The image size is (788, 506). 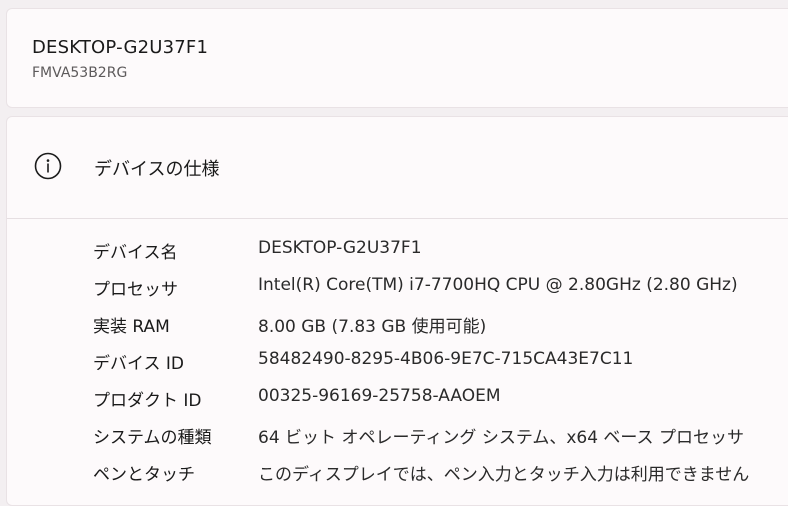 I want to click on spec-value: 64 ビット オペレーティング システム、x64 ベース プロセッサ, so click(x=501, y=438).